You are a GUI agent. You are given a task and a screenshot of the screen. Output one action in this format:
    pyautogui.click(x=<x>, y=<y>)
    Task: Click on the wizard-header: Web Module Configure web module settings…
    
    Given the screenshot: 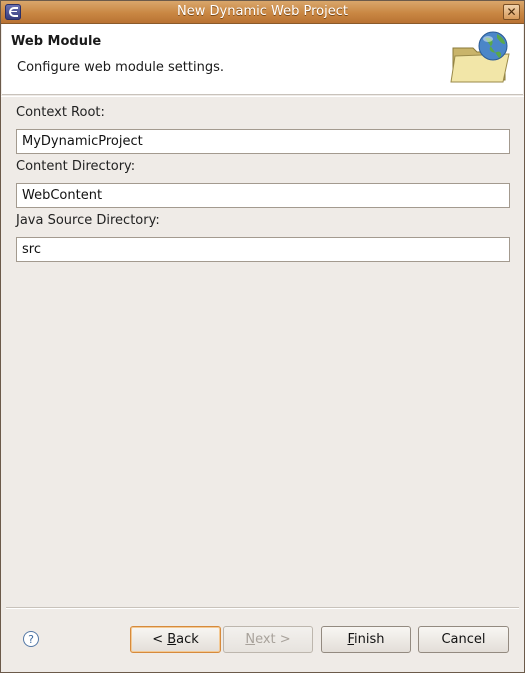 What is the action you would take?
    pyautogui.click(x=262, y=59)
    